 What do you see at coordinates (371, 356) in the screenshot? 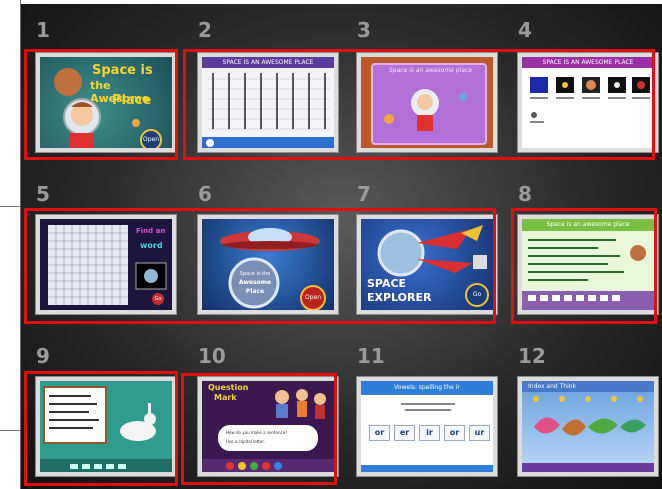
I see `slide-number: 11` at bounding box center [371, 356].